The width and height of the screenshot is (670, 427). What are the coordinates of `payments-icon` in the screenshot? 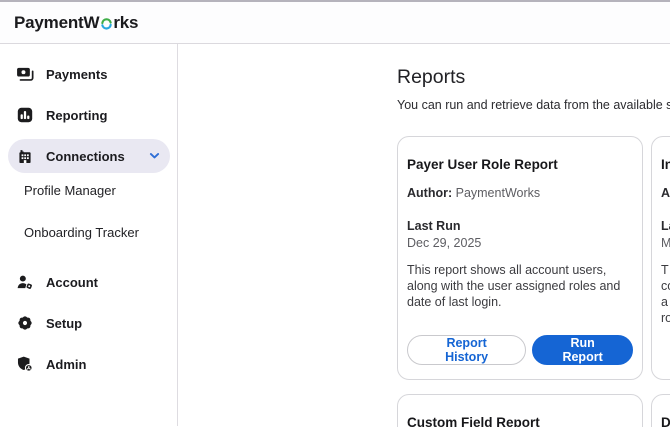 It's located at (25, 74).